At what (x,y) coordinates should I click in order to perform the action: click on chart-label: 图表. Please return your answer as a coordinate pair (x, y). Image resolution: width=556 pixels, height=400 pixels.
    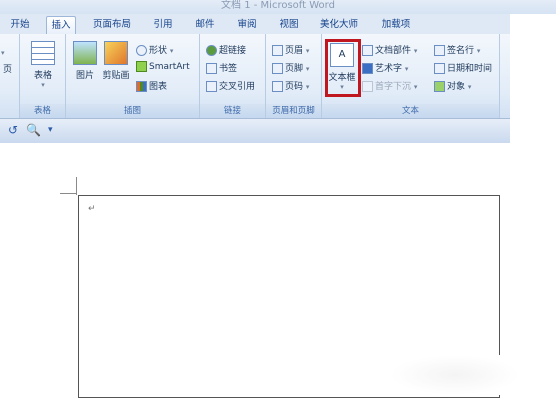
    Looking at the image, I should click on (158, 87).